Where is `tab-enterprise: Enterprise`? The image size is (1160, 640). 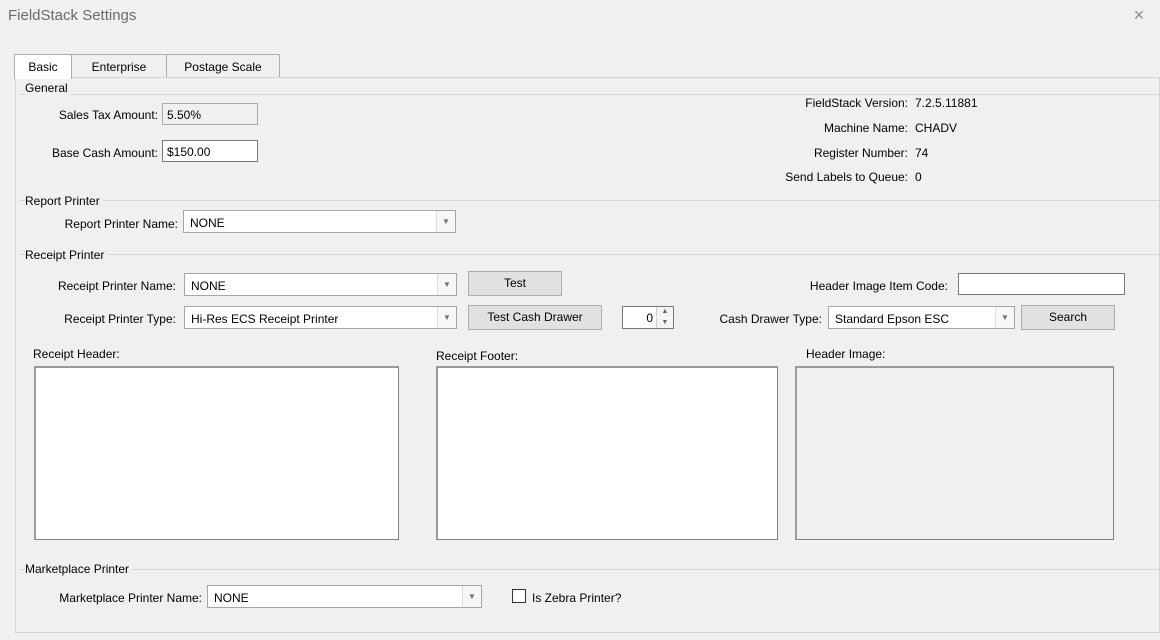 tab-enterprise: Enterprise is located at coordinates (119, 66).